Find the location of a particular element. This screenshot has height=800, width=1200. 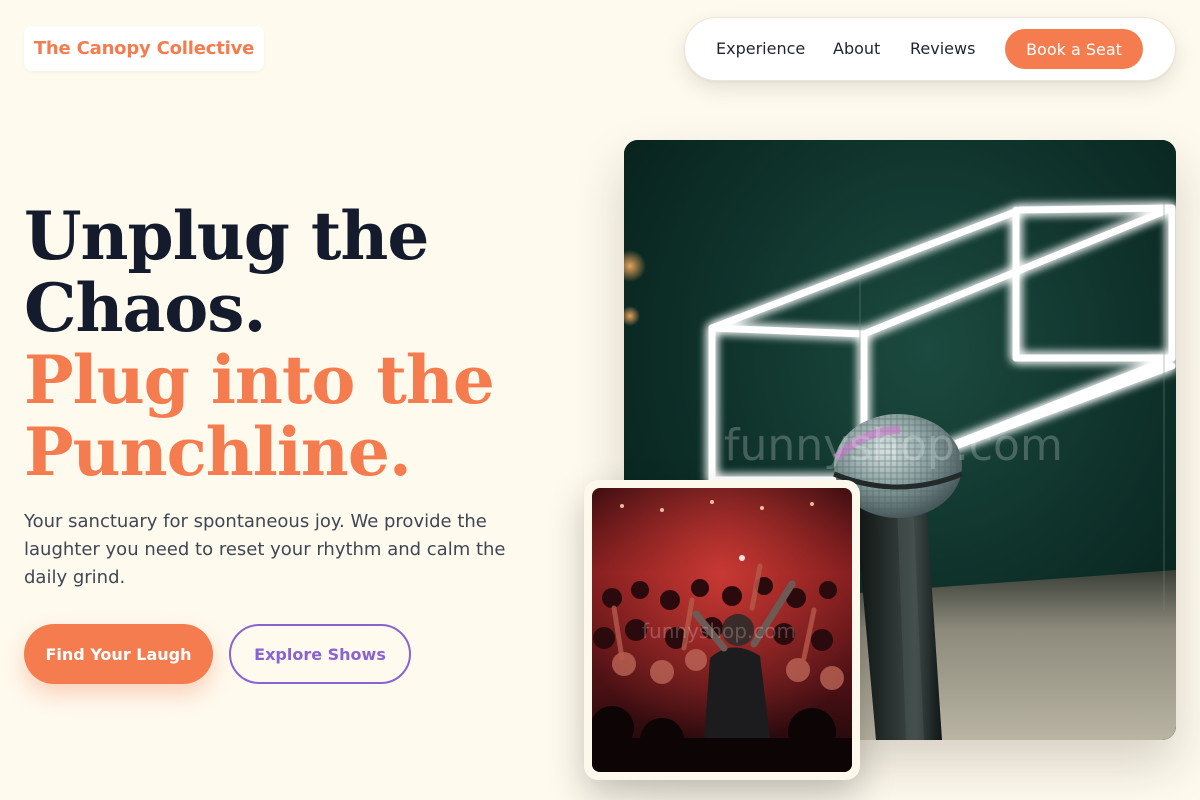

explore-shows-button: Explore Shows is located at coordinates (320, 654).